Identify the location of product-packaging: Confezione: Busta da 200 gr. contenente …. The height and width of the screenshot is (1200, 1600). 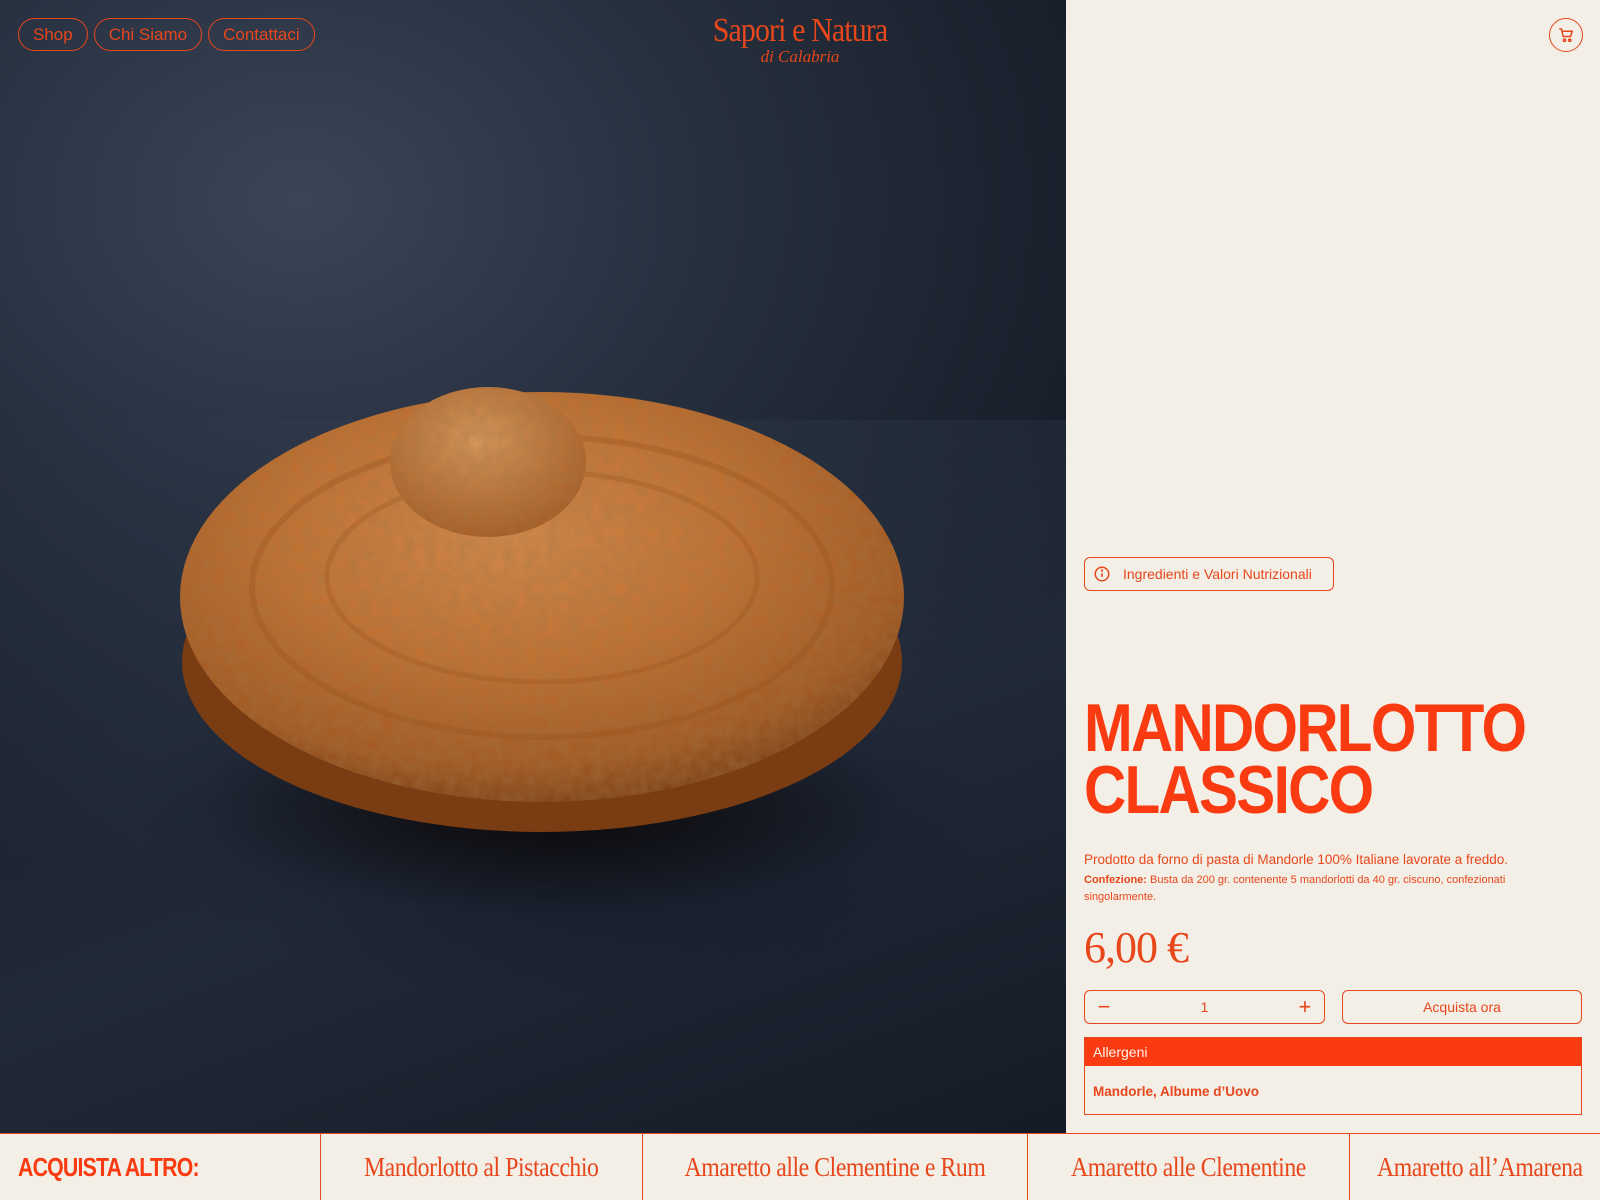
(1319, 889).